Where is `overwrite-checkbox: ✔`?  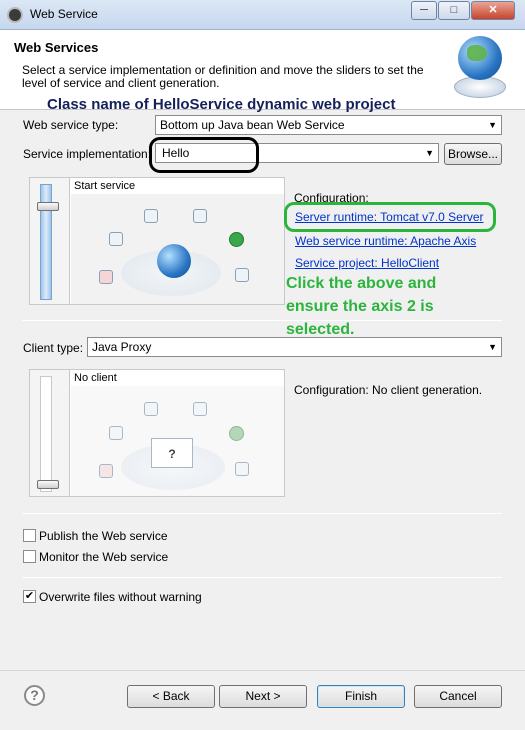
overwrite-checkbox: ✔ is located at coordinates (29, 596).